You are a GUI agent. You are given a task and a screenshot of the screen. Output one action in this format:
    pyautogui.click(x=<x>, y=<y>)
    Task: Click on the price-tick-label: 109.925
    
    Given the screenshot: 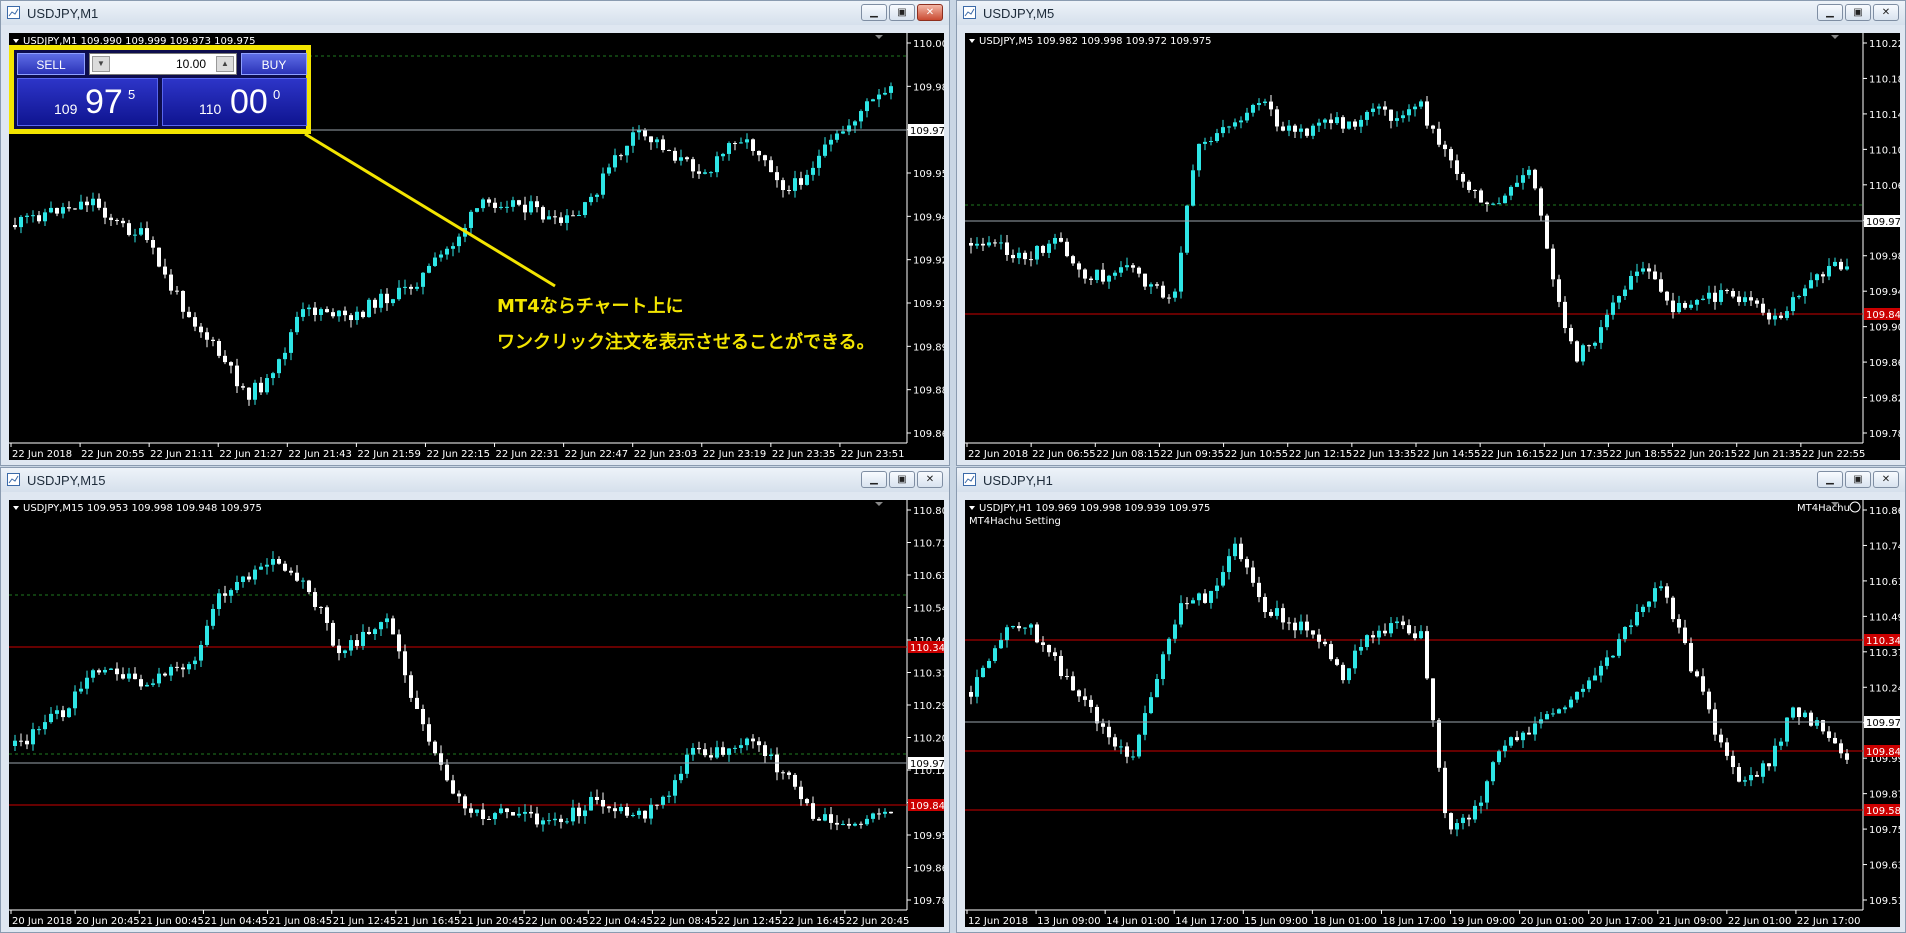 What is the action you would take?
    pyautogui.click(x=928, y=261)
    